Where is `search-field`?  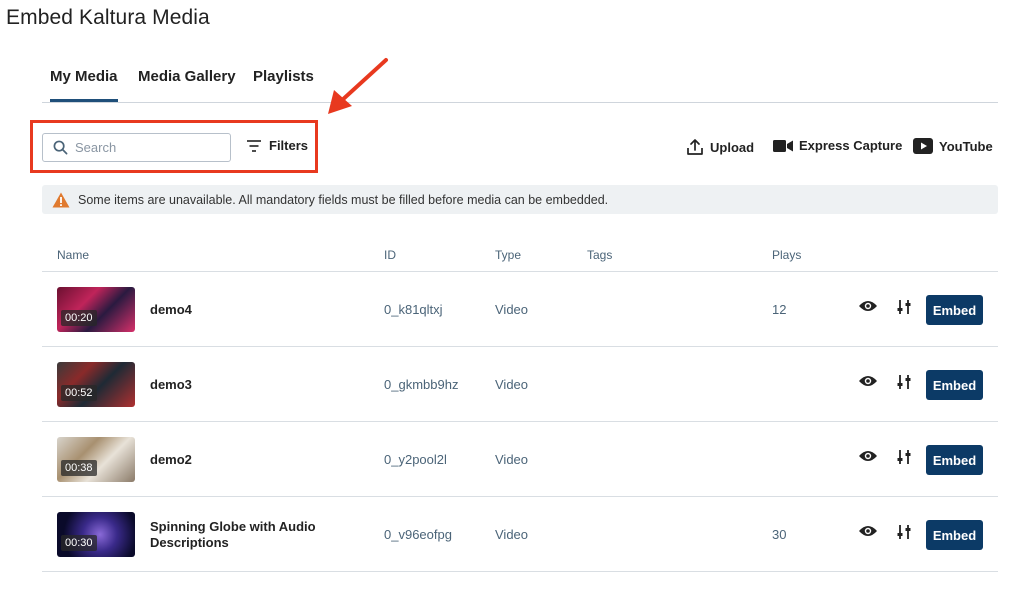 search-field is located at coordinates (136, 147).